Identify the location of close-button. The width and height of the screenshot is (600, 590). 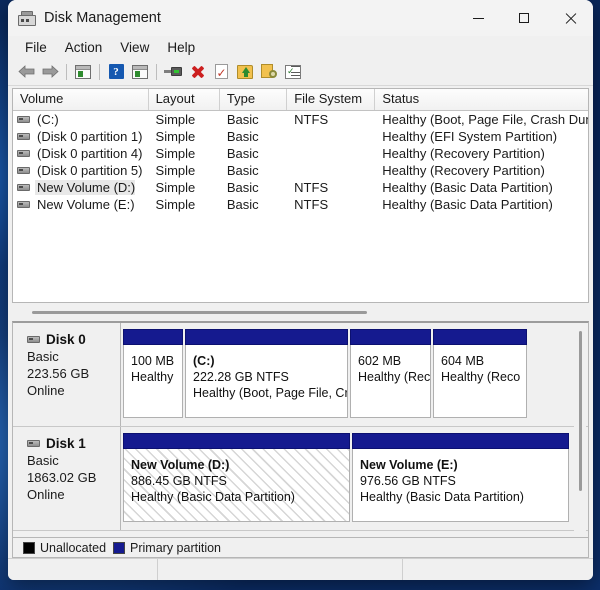
(570, 18).